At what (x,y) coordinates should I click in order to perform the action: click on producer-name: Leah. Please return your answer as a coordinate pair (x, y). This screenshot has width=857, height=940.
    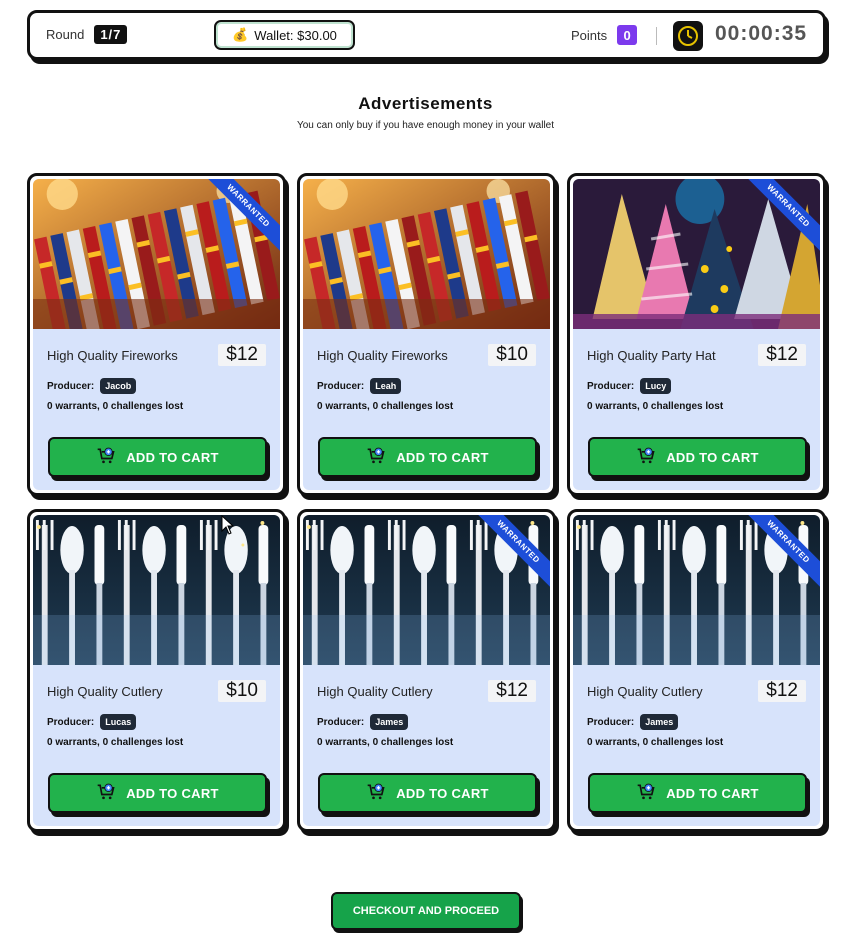
    Looking at the image, I should click on (386, 386).